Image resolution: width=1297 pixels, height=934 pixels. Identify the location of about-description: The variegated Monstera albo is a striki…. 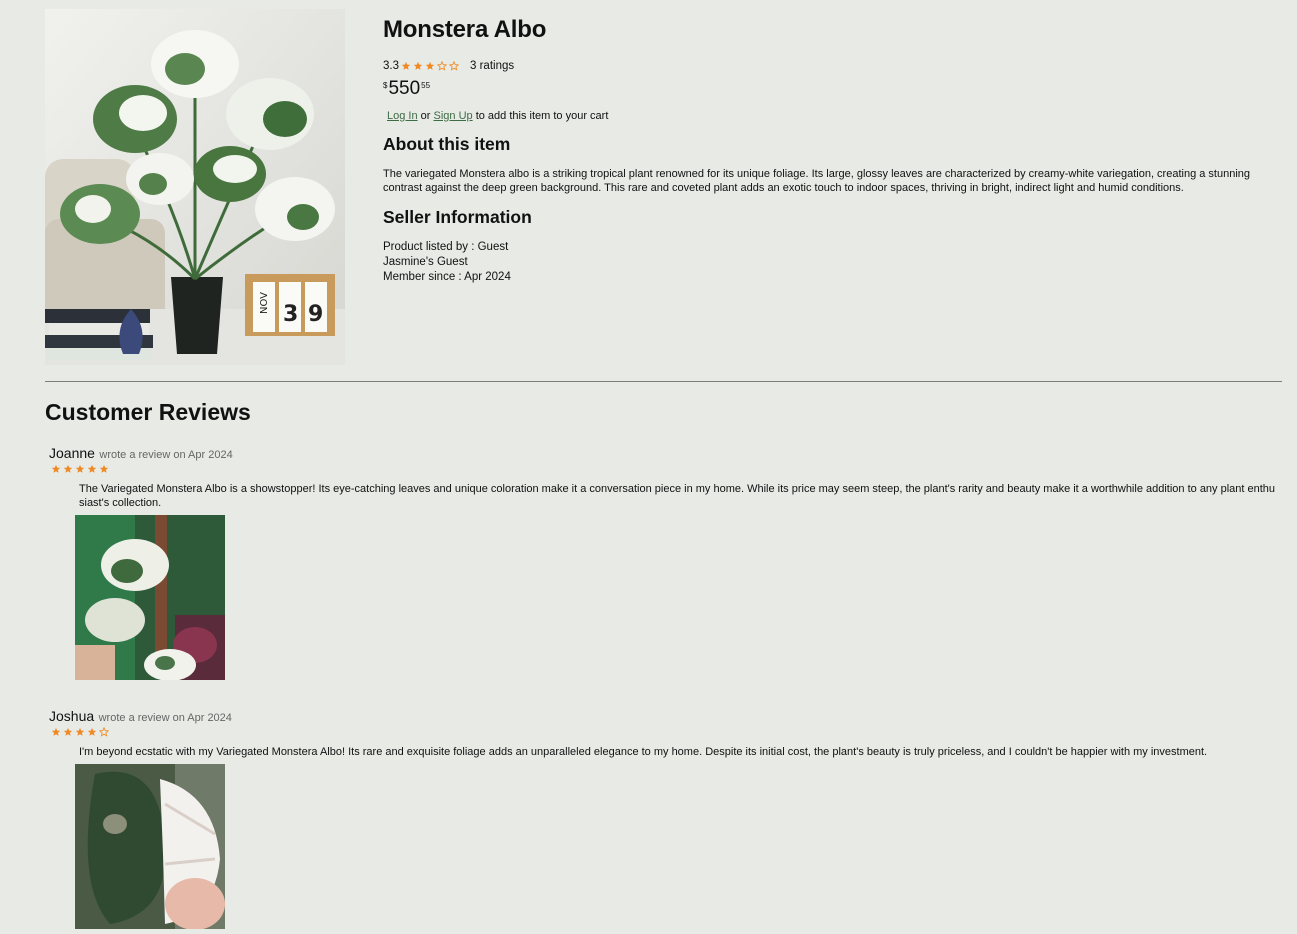
(817, 181).